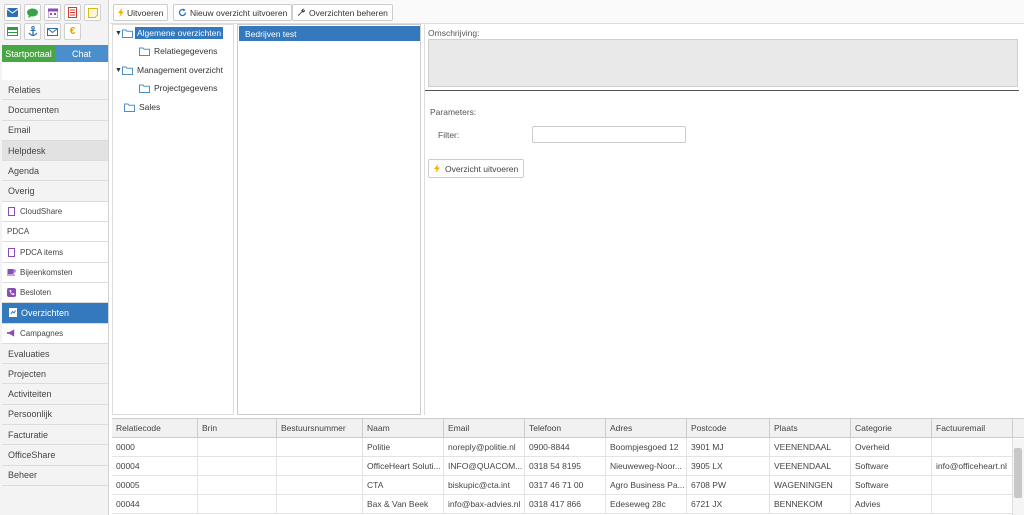 This screenshot has width=1024, height=515. I want to click on sidebar-item-label: Beheer, so click(23, 475).